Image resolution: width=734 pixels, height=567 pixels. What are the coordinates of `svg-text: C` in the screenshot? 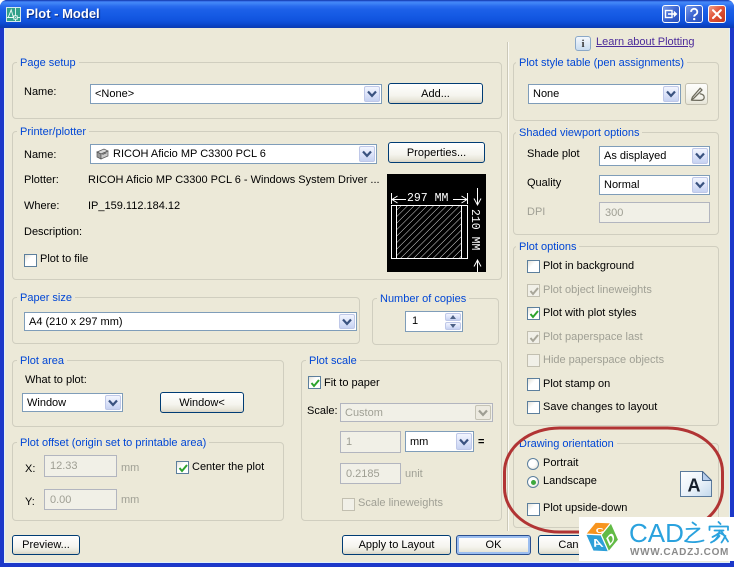 It's located at (600, 530).